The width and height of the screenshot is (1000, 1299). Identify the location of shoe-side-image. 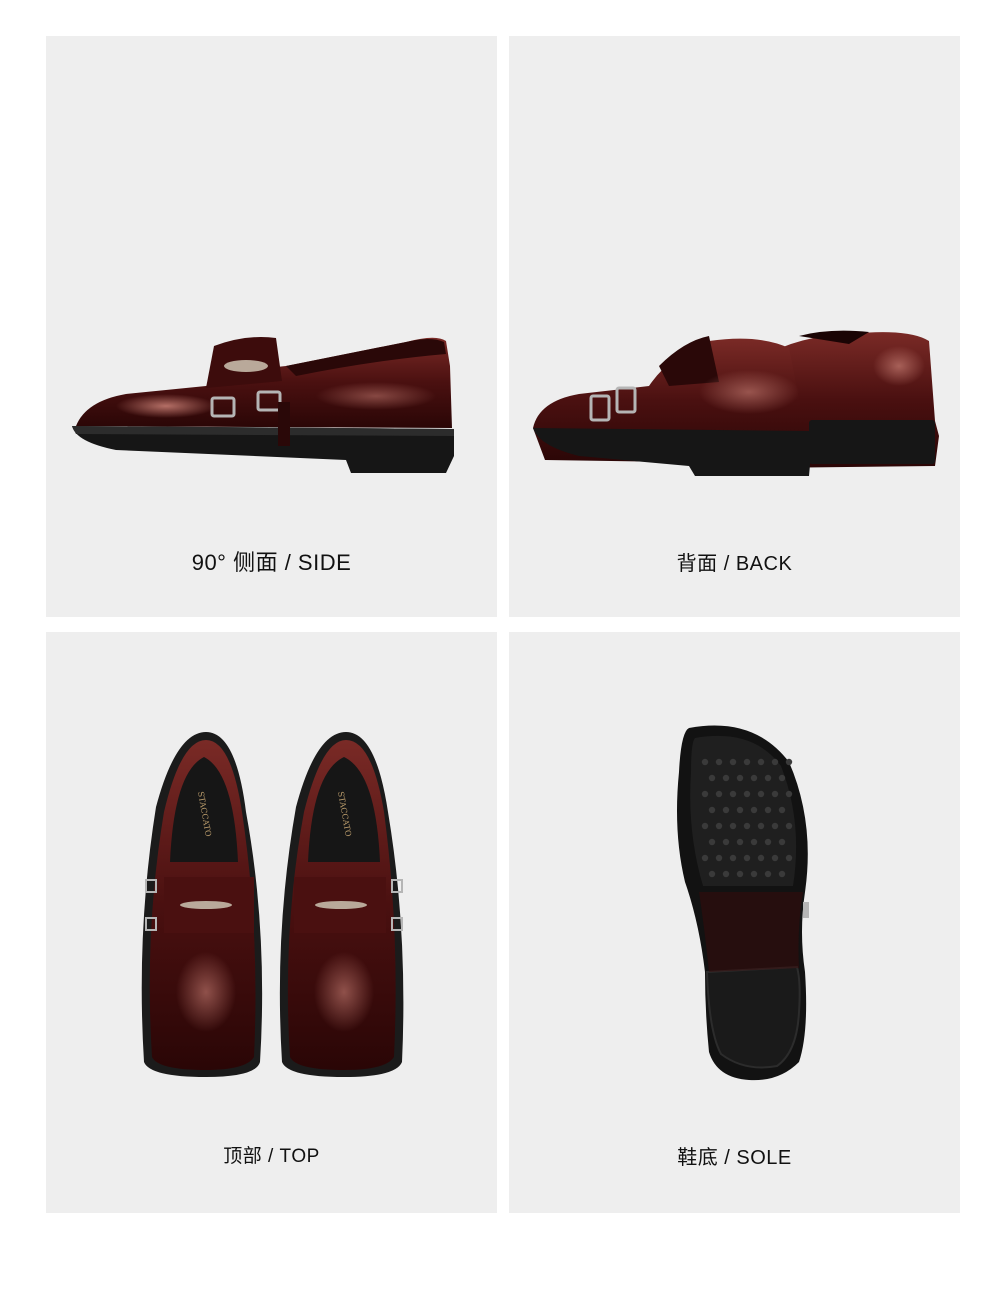
(263, 405).